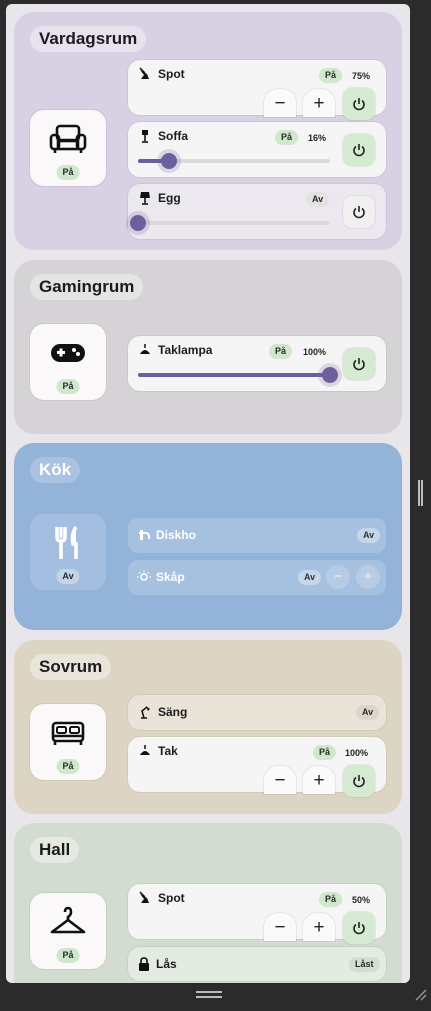 This screenshot has width=431, height=1011. Describe the element at coordinates (88, 39) in the screenshot. I see `room-title: Vardagsrum` at that location.